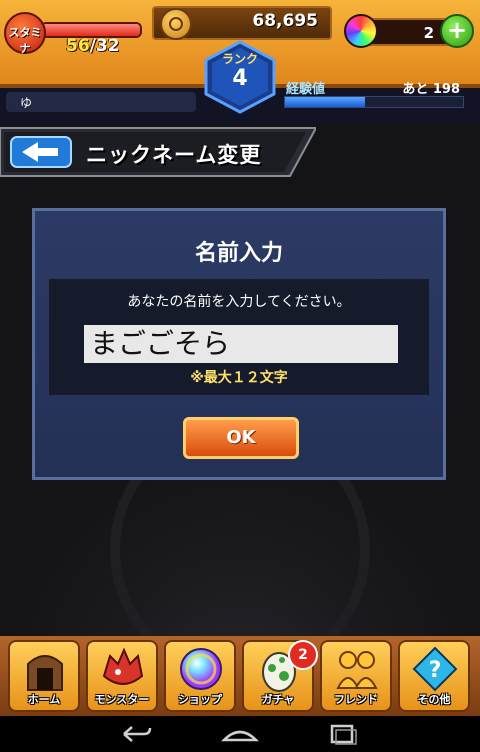 The width and height of the screenshot is (480, 752). Describe the element at coordinates (303, 655) in the screenshot. I see `gacha-notification-badge: 2` at that location.